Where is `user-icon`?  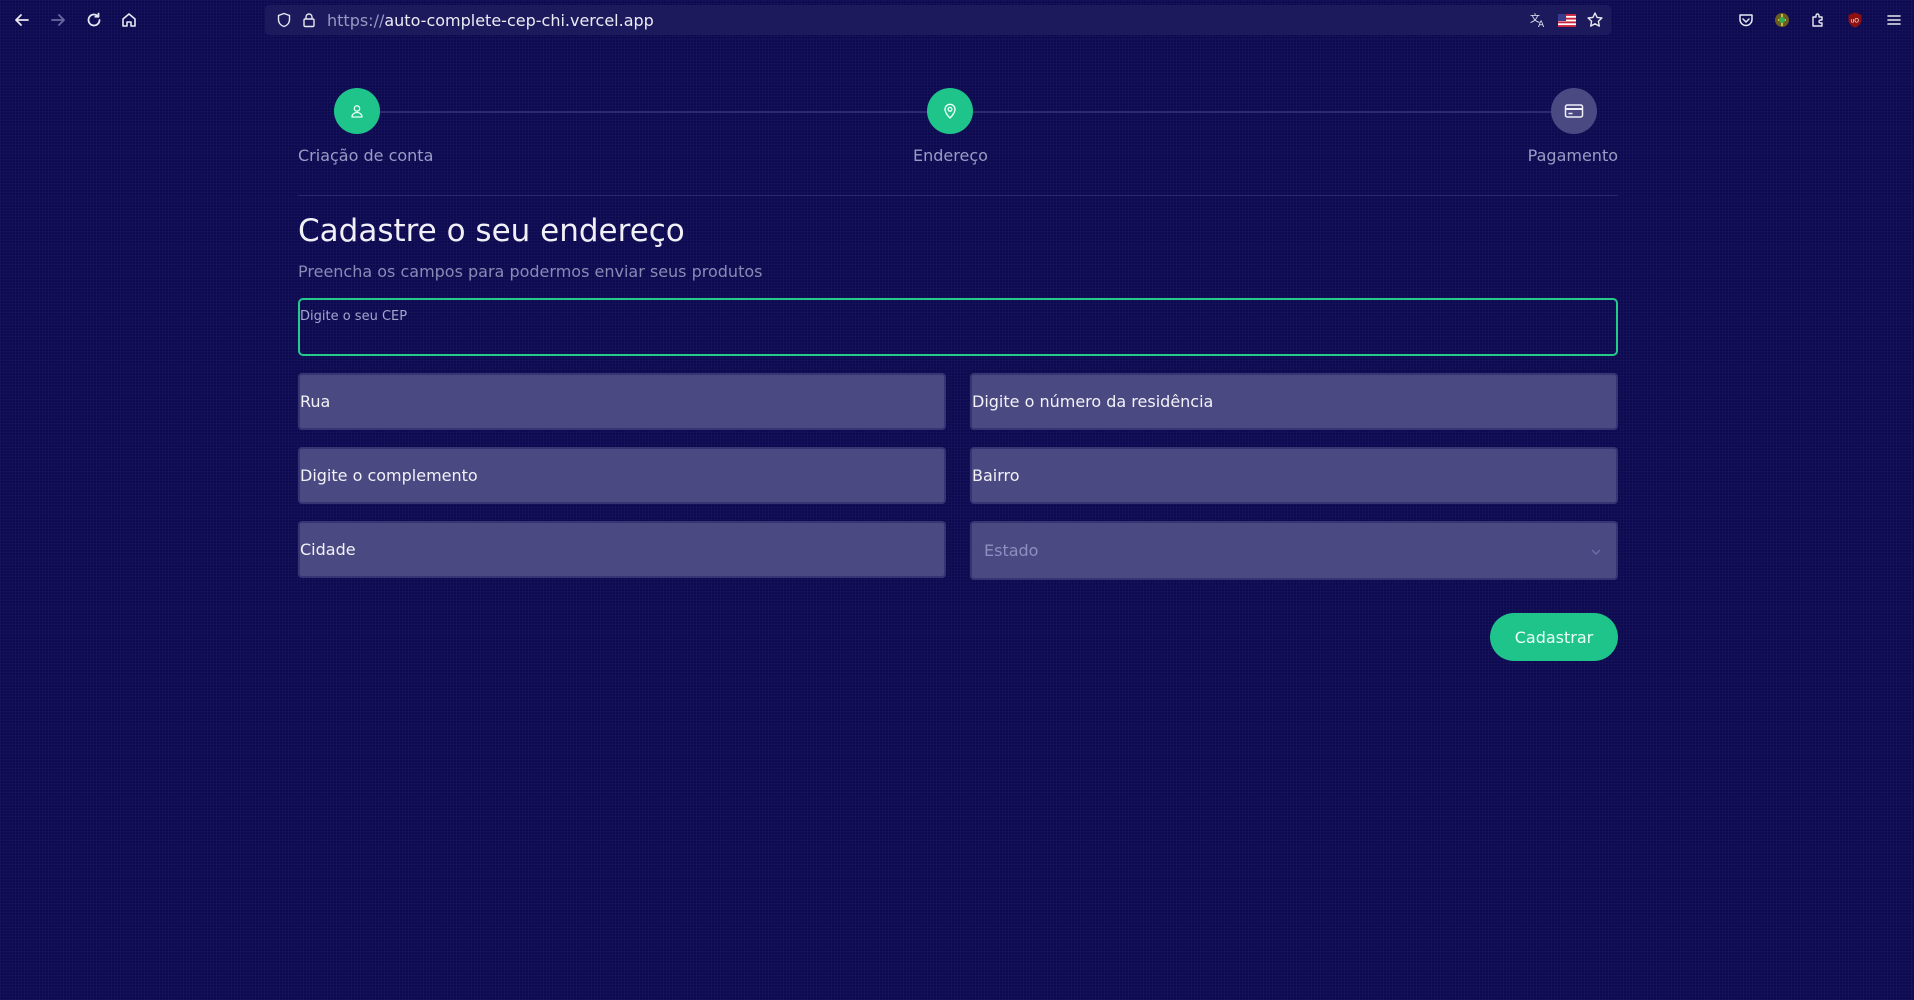 user-icon is located at coordinates (357, 111).